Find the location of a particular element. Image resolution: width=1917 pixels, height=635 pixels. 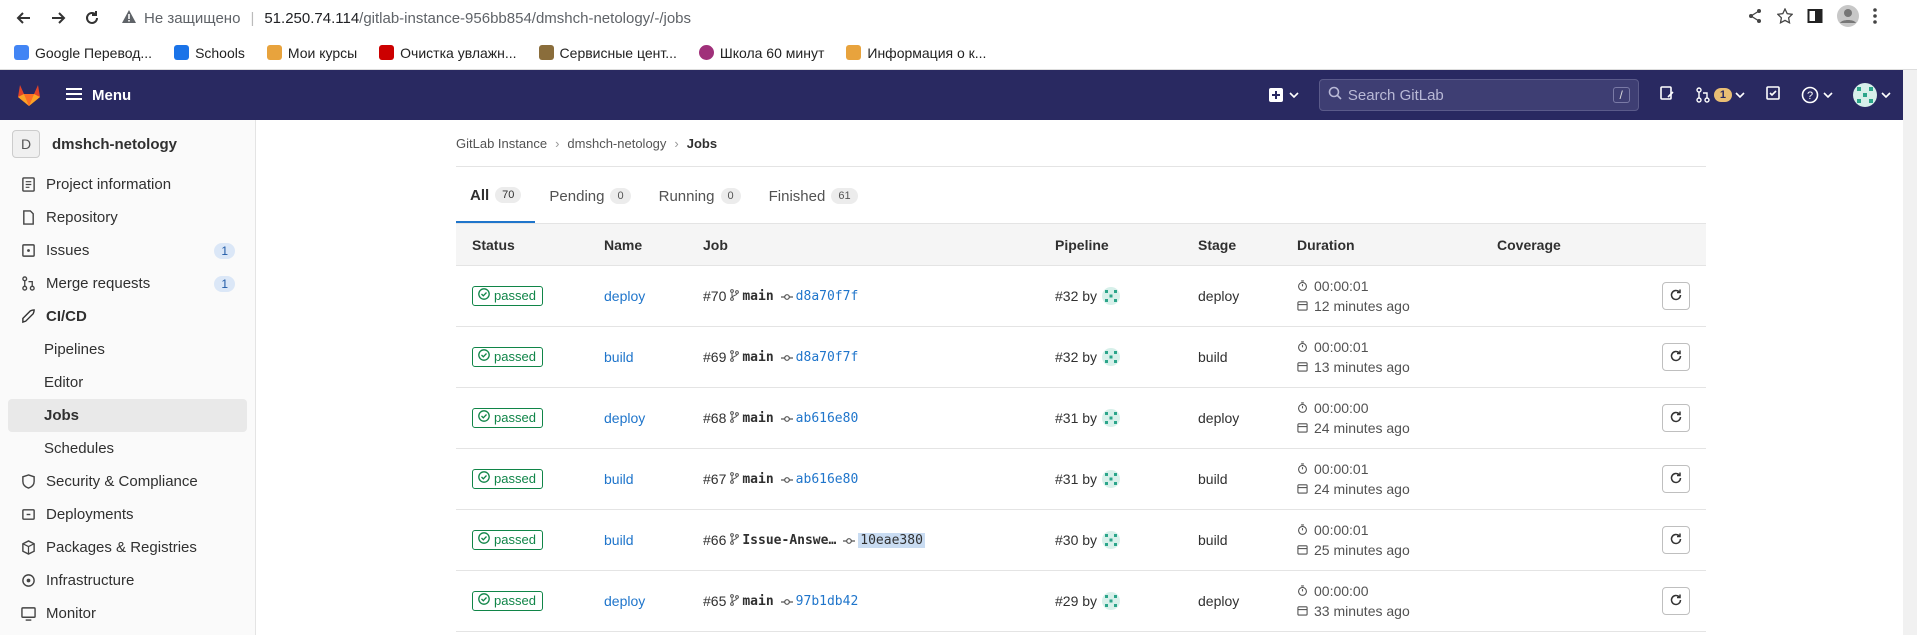

pipeline-link: #29 by is located at coordinates (1076, 601).